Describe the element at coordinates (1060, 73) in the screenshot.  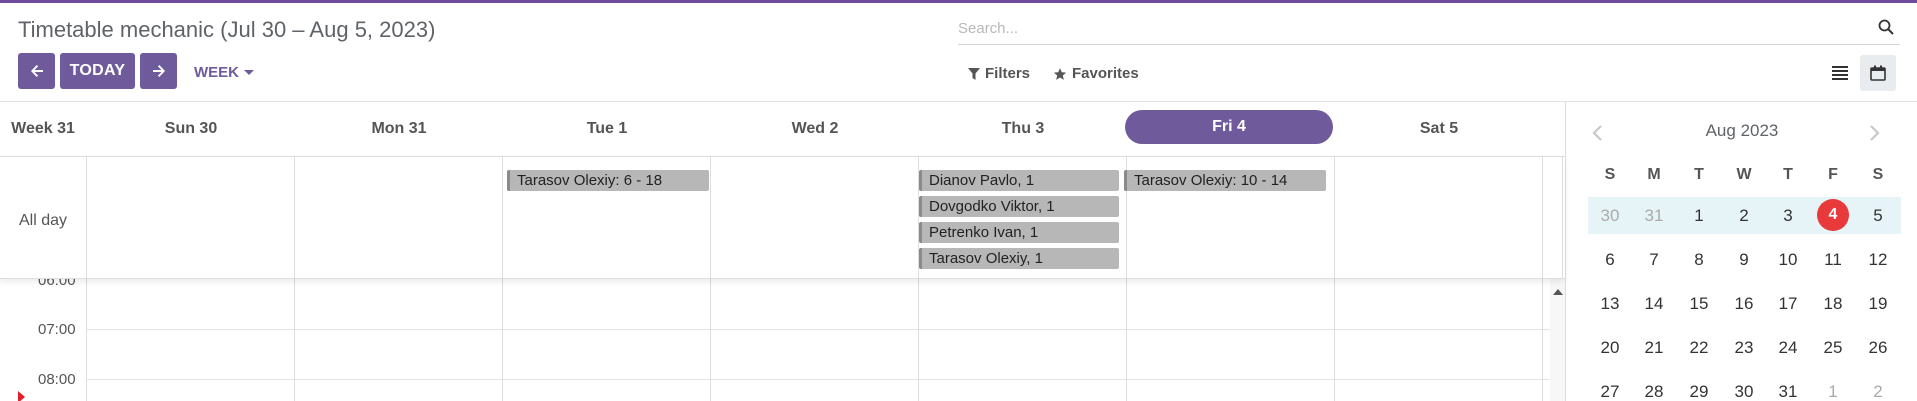
I see `star-icon` at that location.